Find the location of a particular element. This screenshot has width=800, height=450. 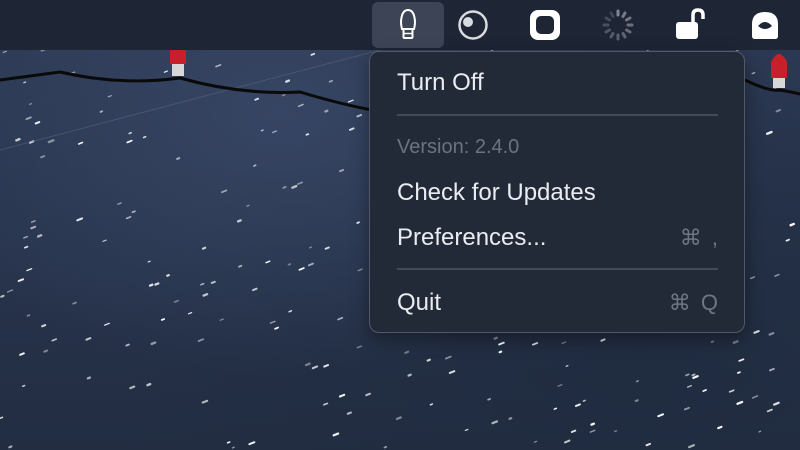

inbox-icon is located at coordinates (765, 25).